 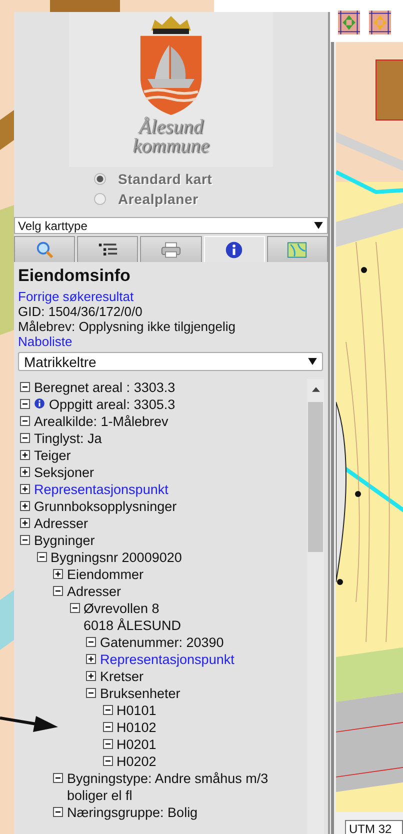 I want to click on info-text: Målebrev: Opplysning ikke tilgjengelig, so click(x=127, y=326).